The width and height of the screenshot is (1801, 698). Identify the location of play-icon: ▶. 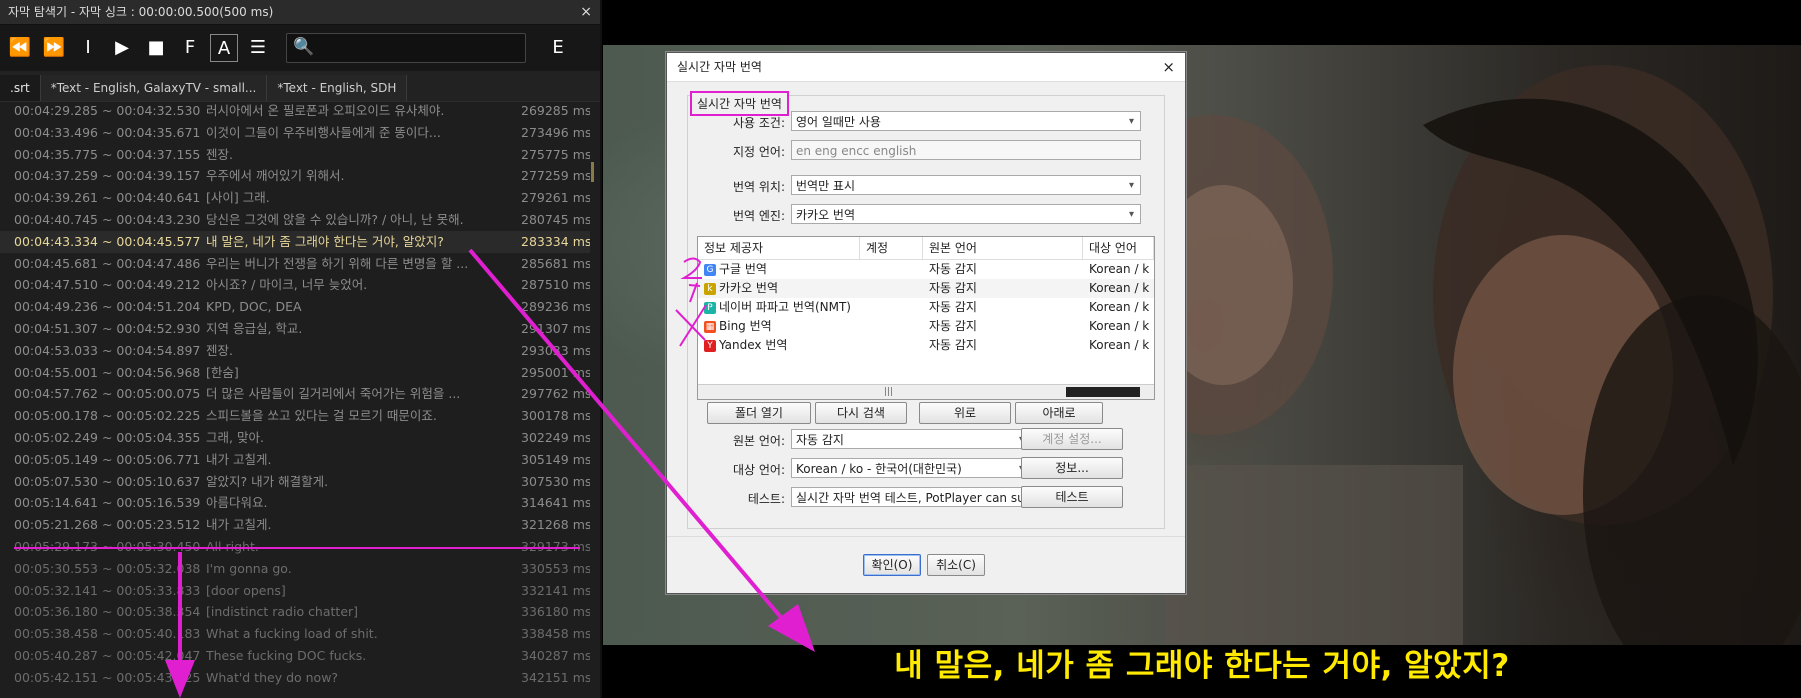
(122, 48).